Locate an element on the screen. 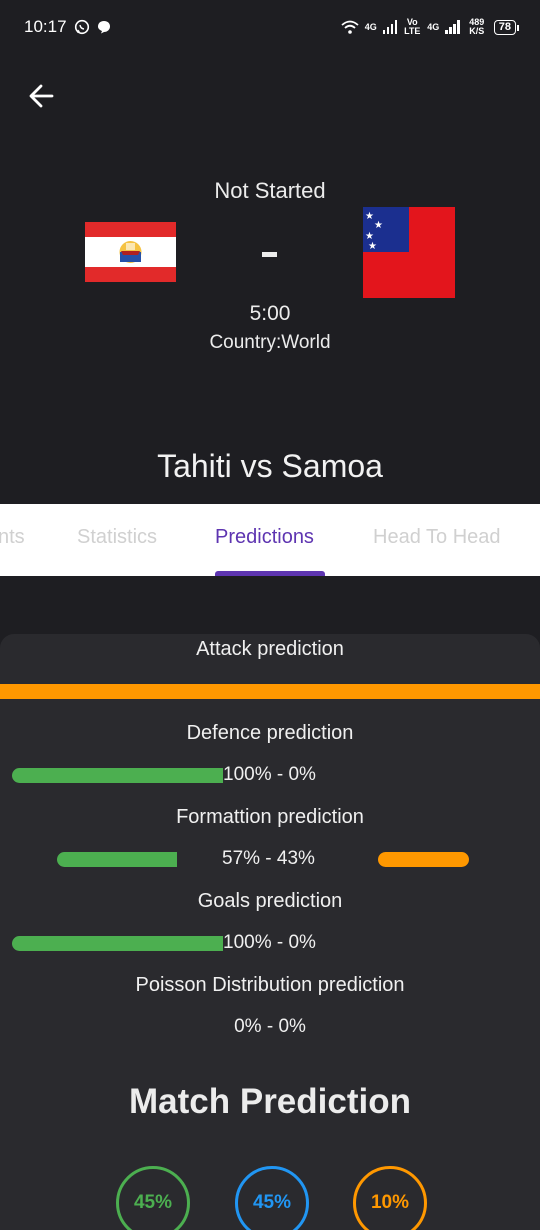  battery-level: 78 is located at coordinates (504, 26).